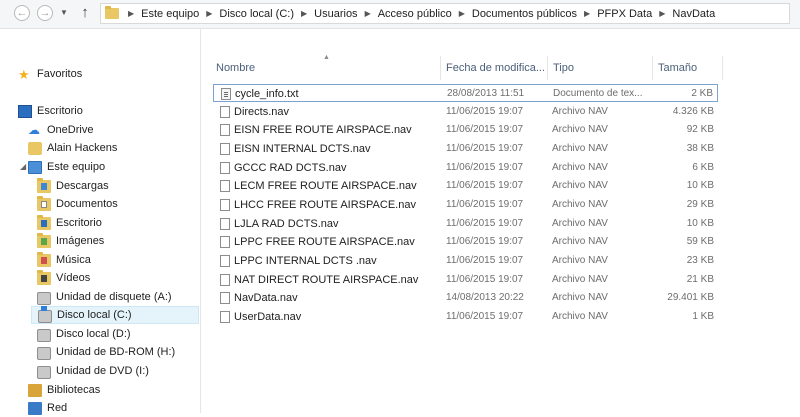 This screenshot has height=417, width=800. I want to click on file-size: 1 KB, so click(703, 316).